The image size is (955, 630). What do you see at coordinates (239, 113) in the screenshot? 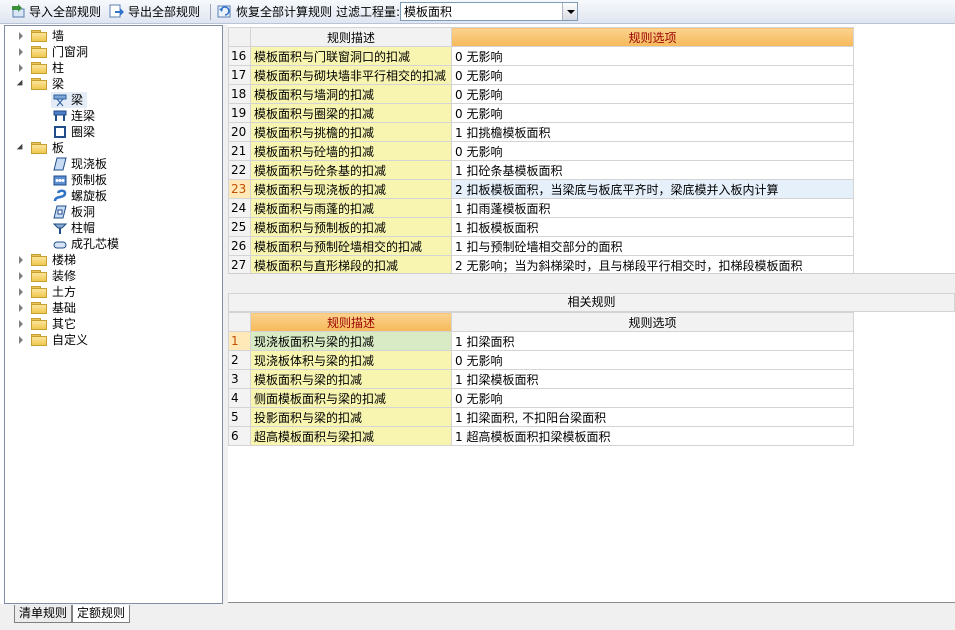
I see `row-number: 19` at bounding box center [239, 113].